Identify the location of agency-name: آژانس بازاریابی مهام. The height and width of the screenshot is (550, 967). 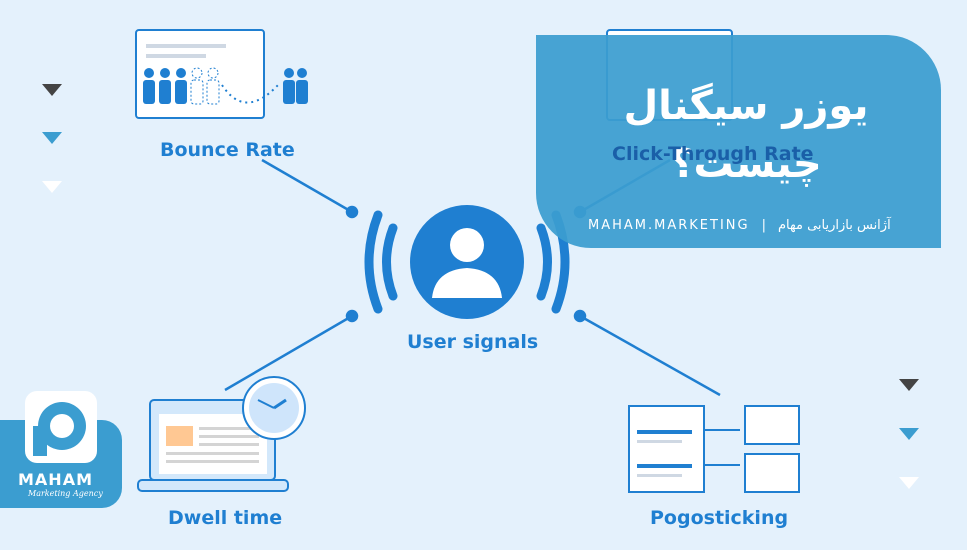
(834, 225).